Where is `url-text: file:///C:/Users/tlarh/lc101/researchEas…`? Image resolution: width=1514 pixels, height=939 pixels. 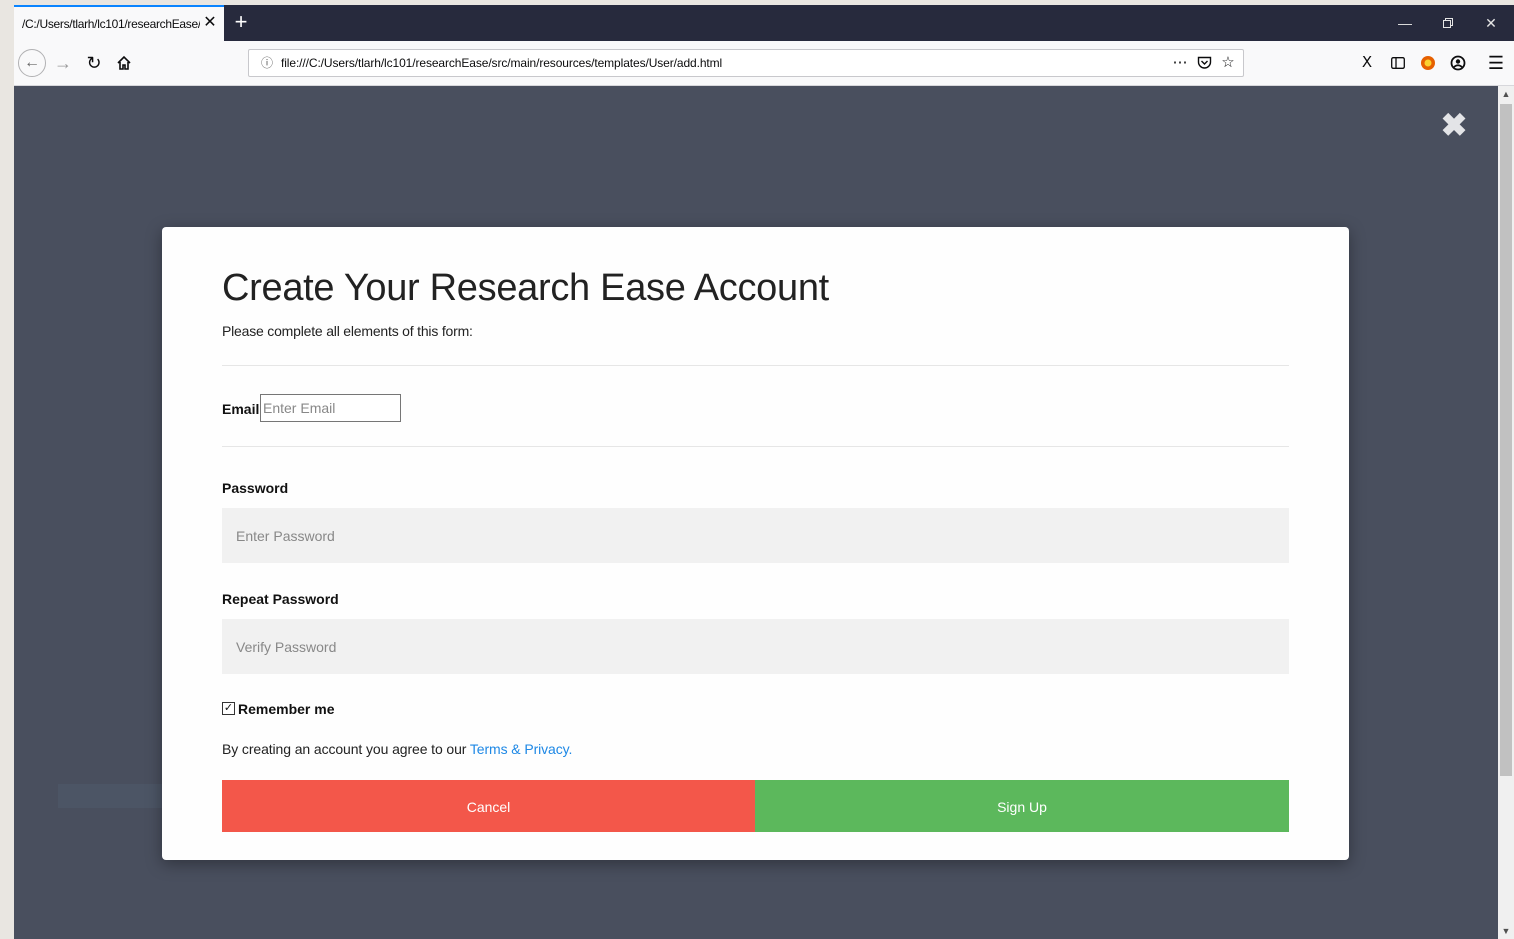
url-text: file:///C:/Users/tlarh/lc101/researchEas… is located at coordinates (501, 63).